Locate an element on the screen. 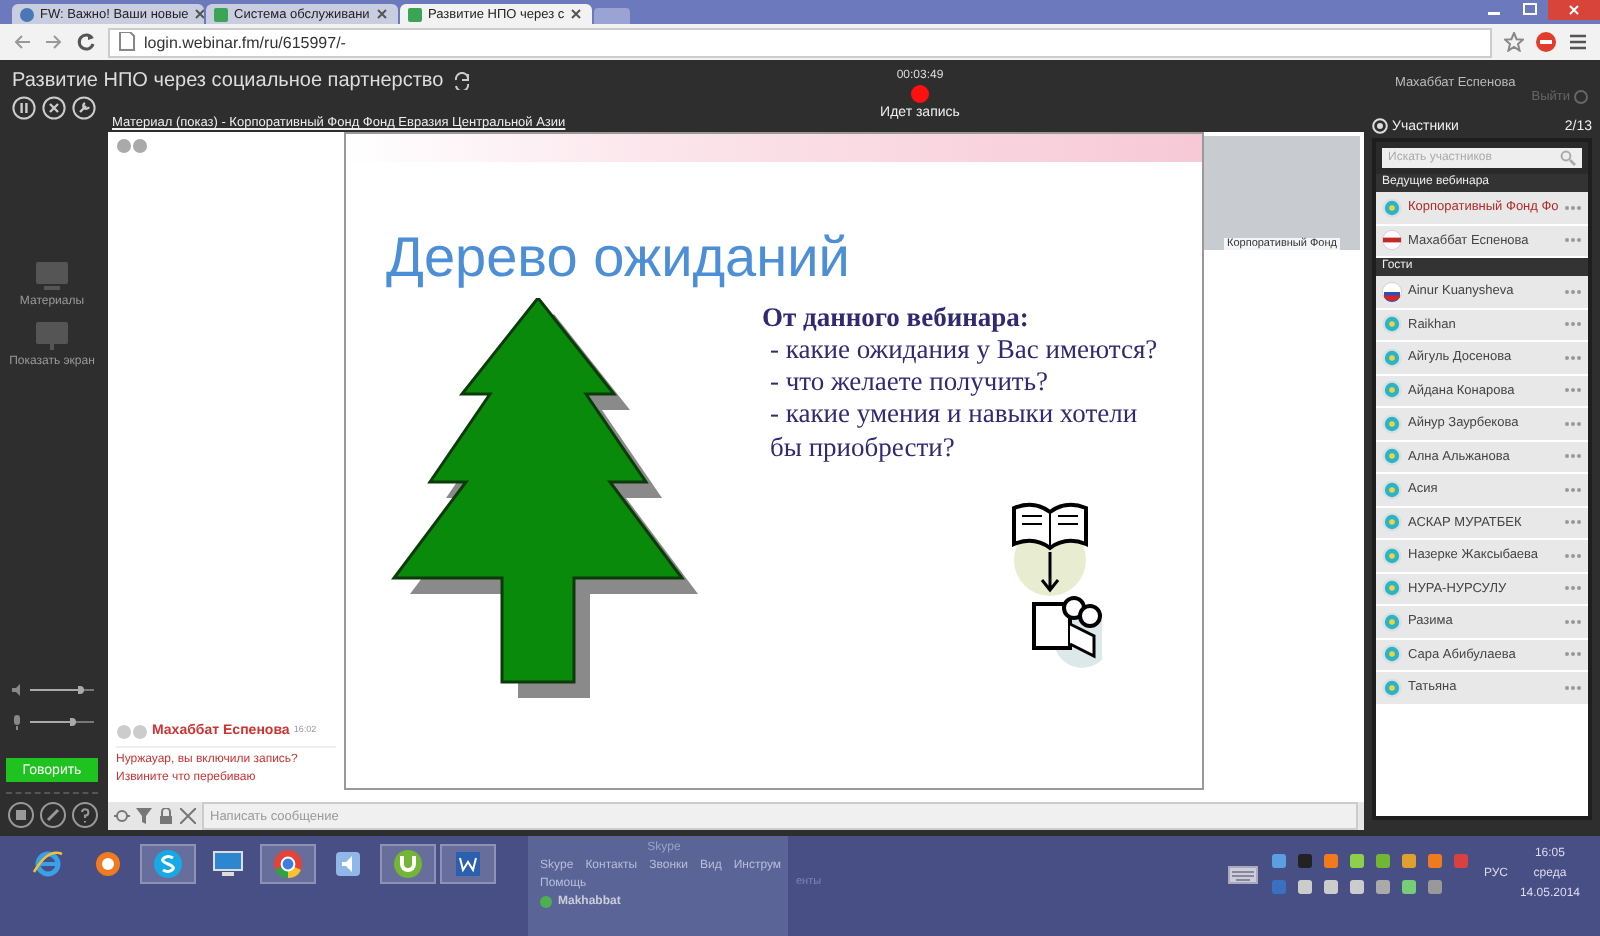  printer-icon is located at coordinates (1304, 861).